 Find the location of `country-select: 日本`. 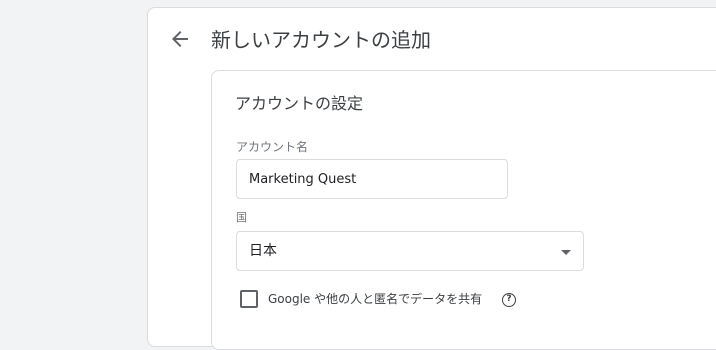

country-select: 日本 is located at coordinates (410, 251).